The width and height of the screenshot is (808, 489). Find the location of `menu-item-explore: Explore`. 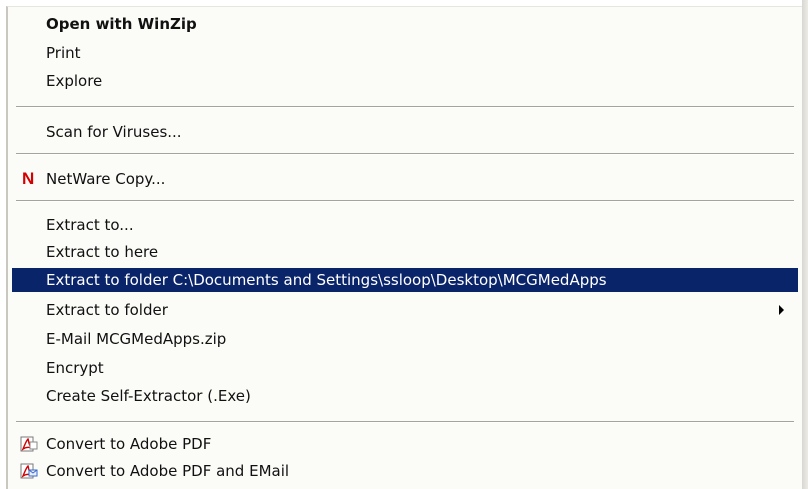

menu-item-explore: Explore is located at coordinates (405, 81).